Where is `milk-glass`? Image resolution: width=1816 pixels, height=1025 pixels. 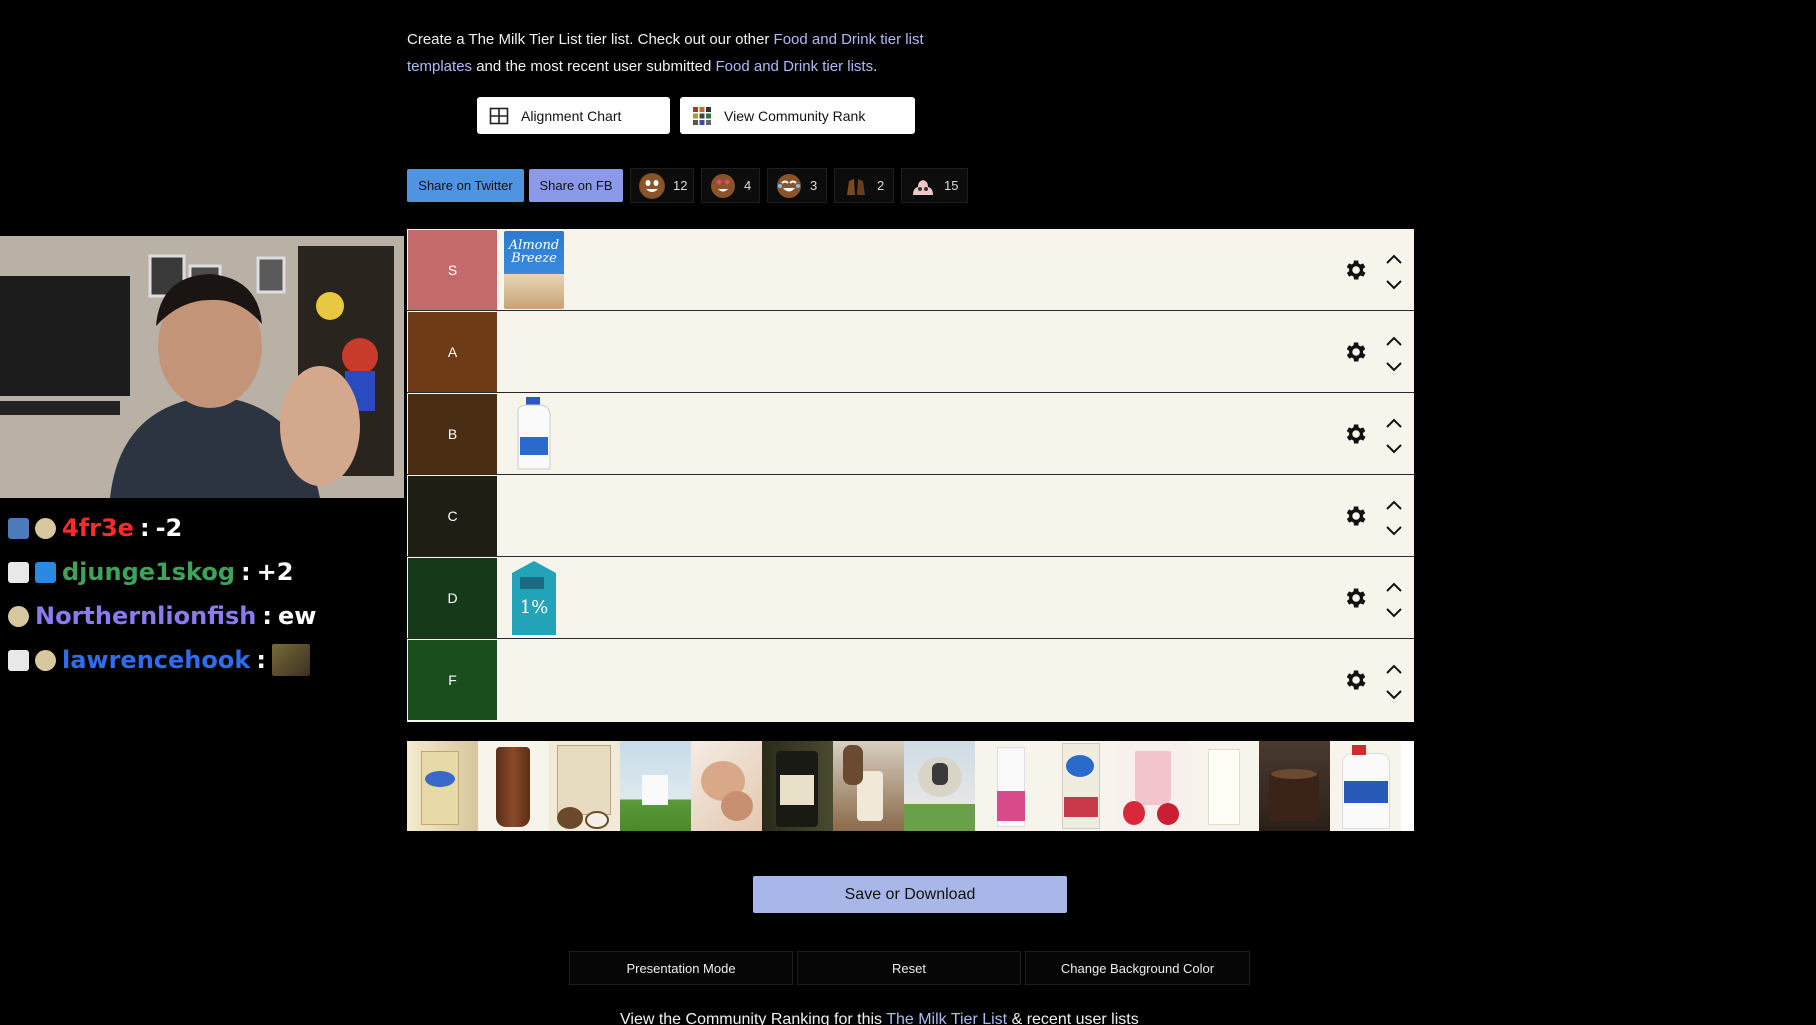 milk-glass is located at coordinates (1223, 786).